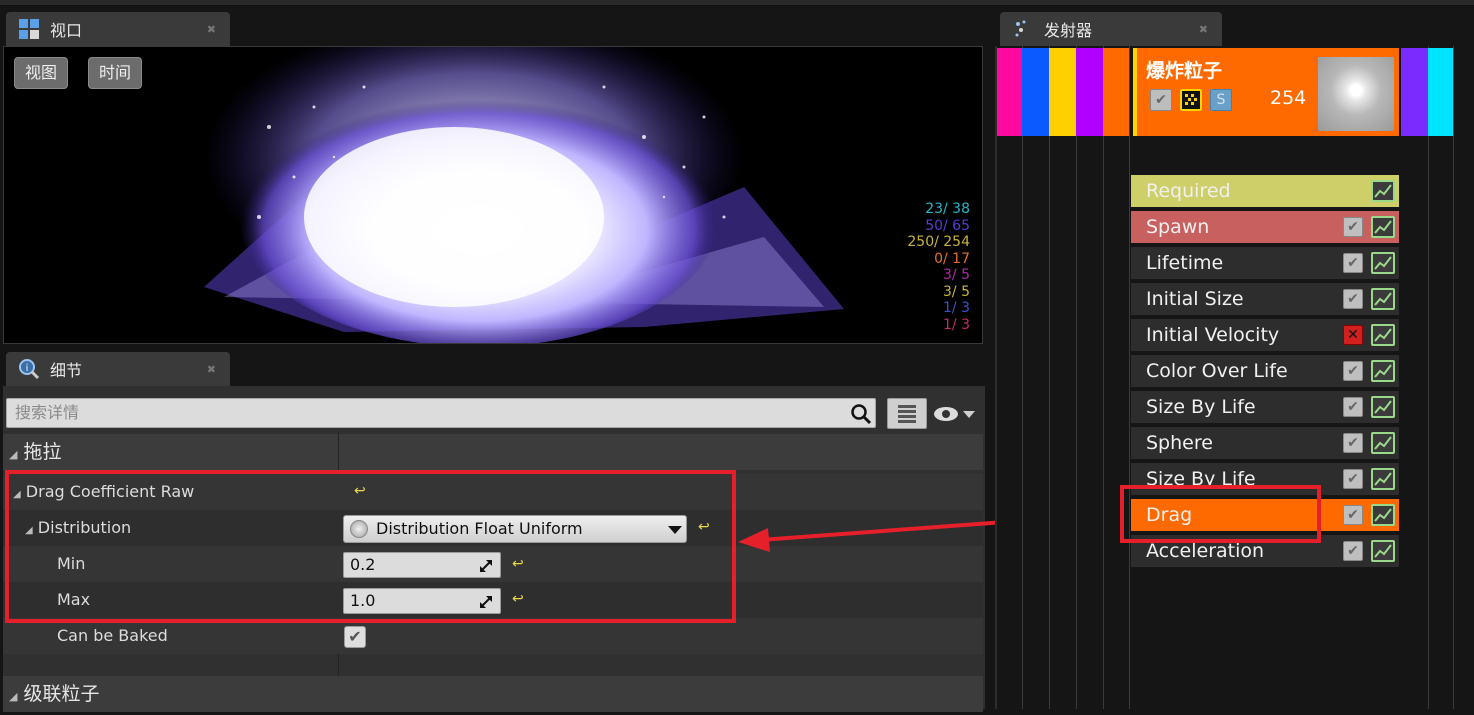  I want to click on emitter-thumbnail, so click(1356, 94).